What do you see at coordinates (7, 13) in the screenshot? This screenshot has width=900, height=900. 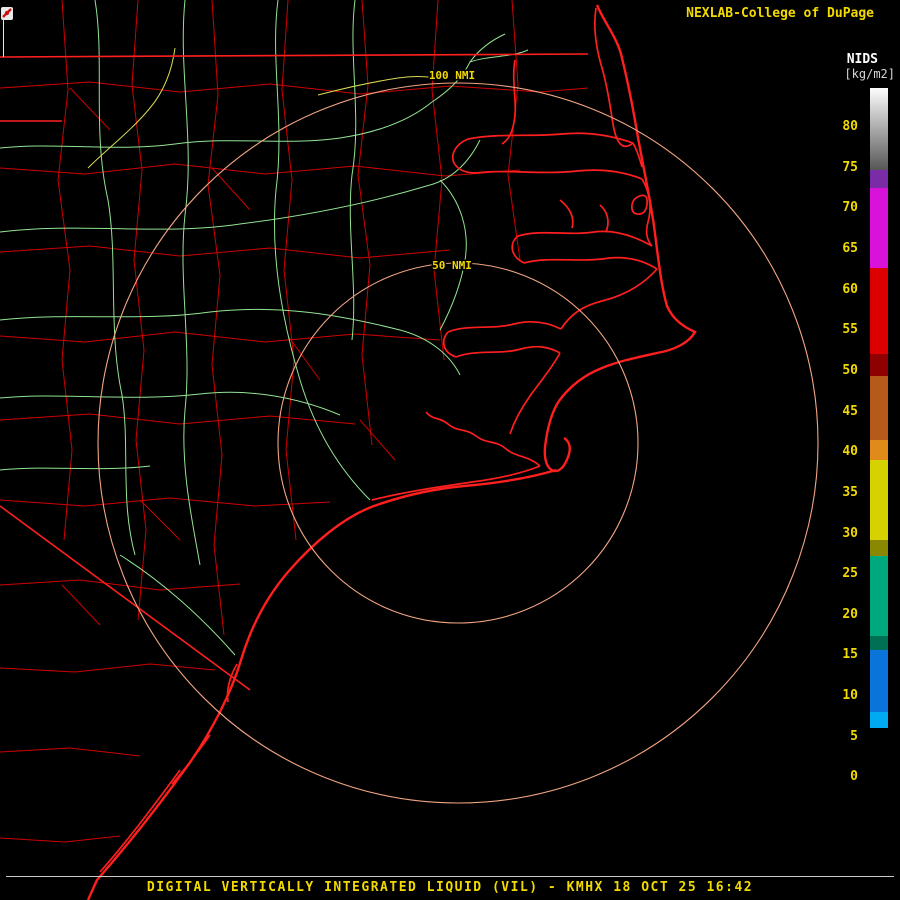 I see `nexlab-logo-icon` at bounding box center [7, 13].